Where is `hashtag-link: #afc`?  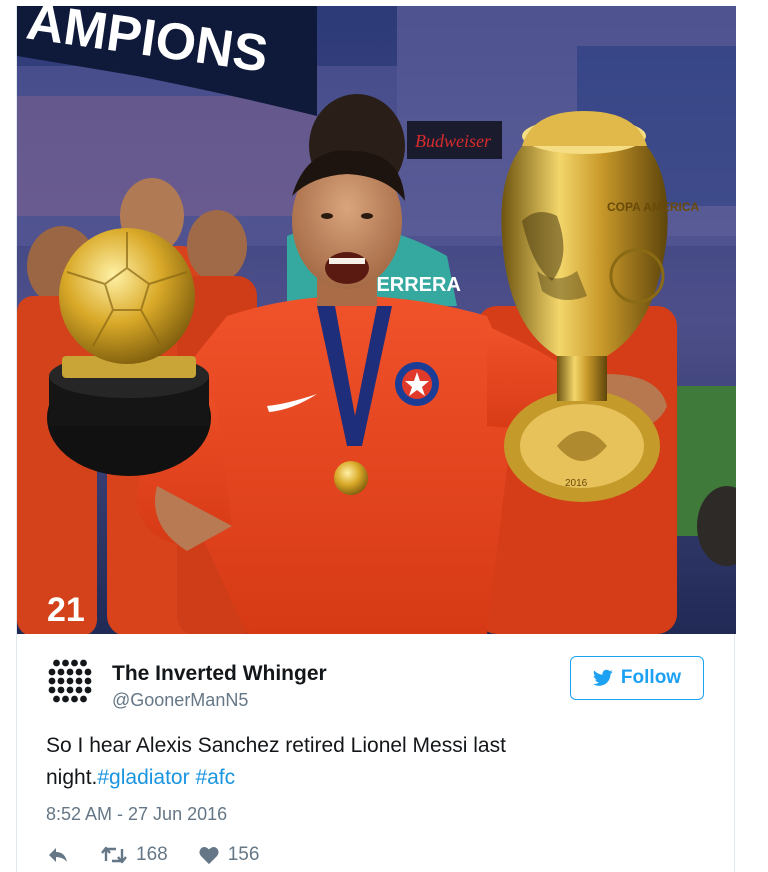
hashtag-link: #afc is located at coordinates (215, 777).